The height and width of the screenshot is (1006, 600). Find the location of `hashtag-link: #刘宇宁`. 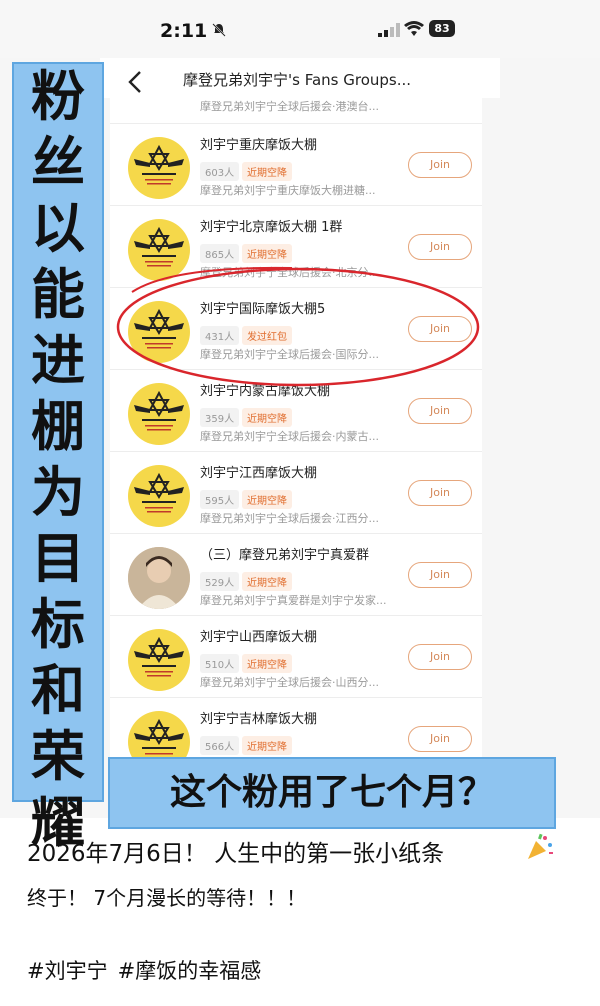

hashtag-link: #刘宇宁 is located at coordinates (67, 971).